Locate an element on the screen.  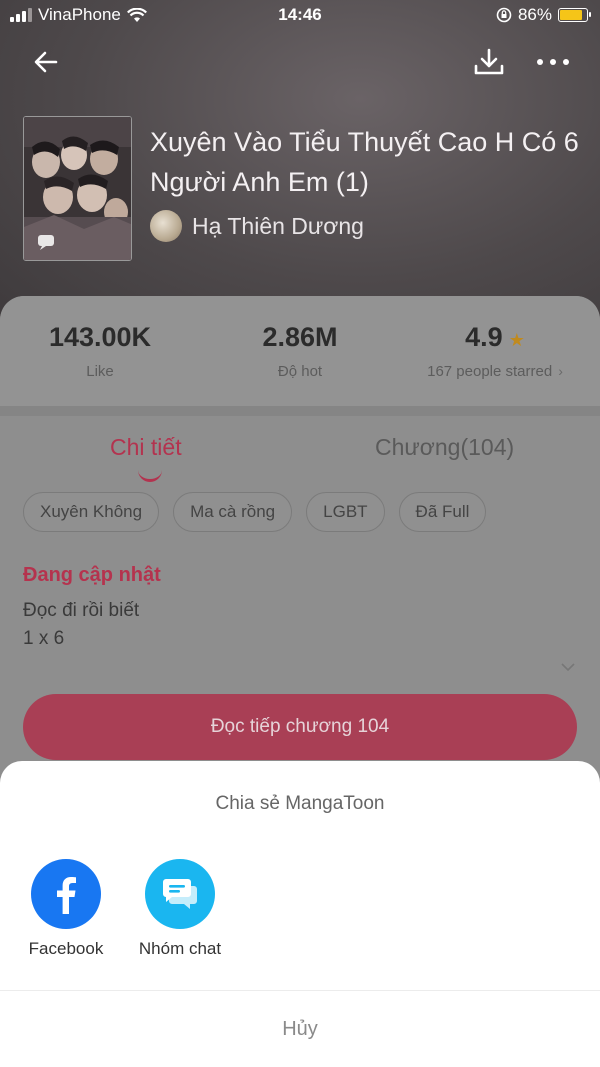
rating-value: 4.9 is located at coordinates (484, 337).